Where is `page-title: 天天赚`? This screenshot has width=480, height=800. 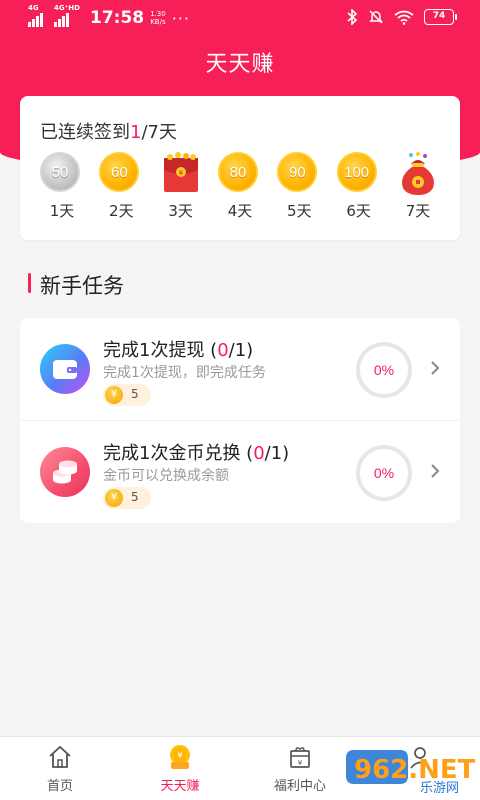 page-title: 天天赚 is located at coordinates (240, 64).